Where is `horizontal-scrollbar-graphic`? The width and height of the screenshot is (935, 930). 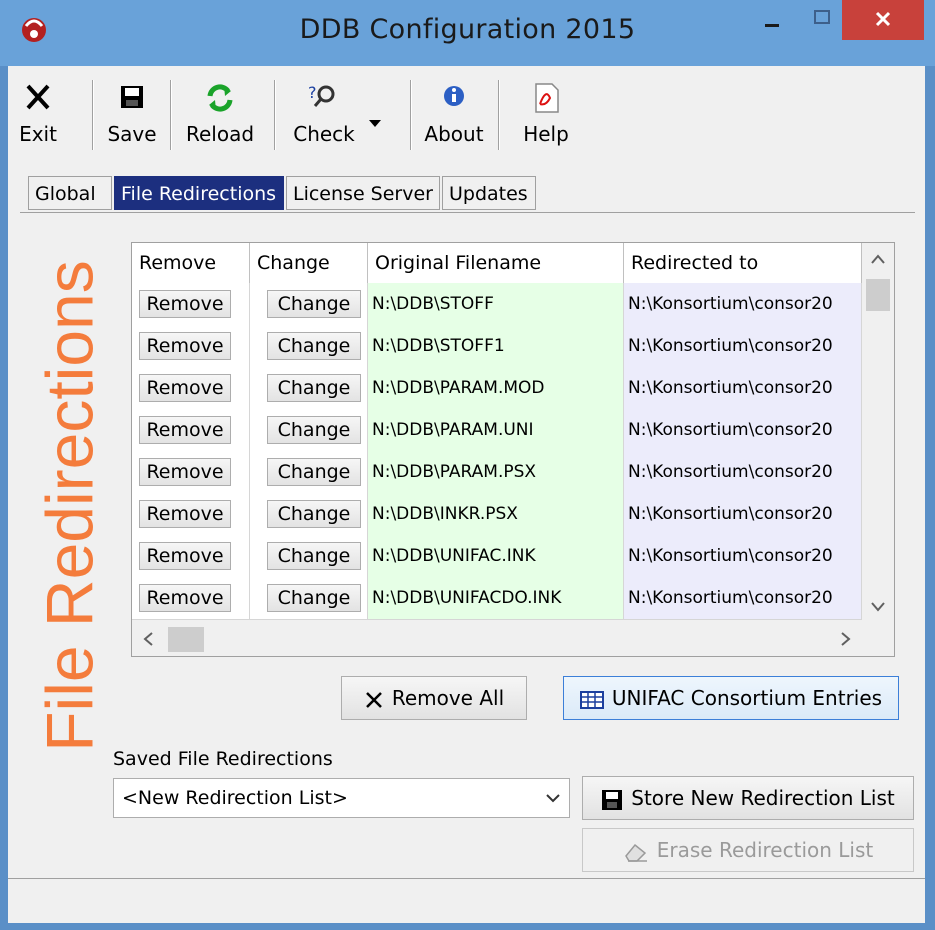
horizontal-scrollbar-graphic is located at coordinates (497, 639).